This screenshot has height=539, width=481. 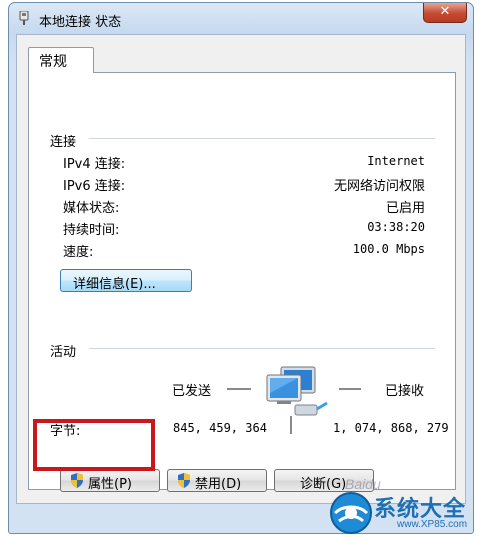 What do you see at coordinates (94, 186) in the screenshot?
I see `ipv6-label: IPv6 连接:` at bounding box center [94, 186].